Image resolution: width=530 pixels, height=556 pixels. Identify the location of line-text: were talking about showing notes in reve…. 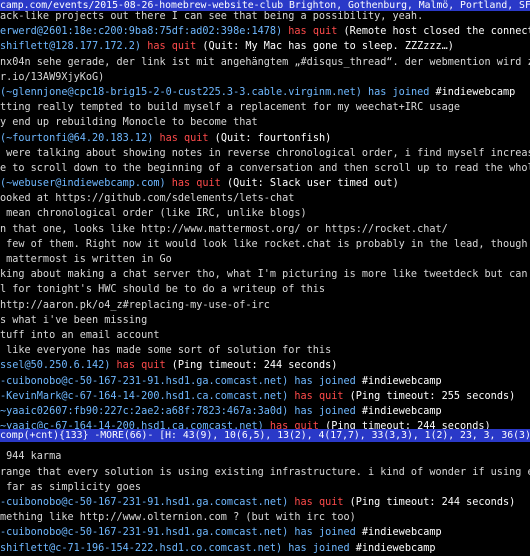
(268, 153).